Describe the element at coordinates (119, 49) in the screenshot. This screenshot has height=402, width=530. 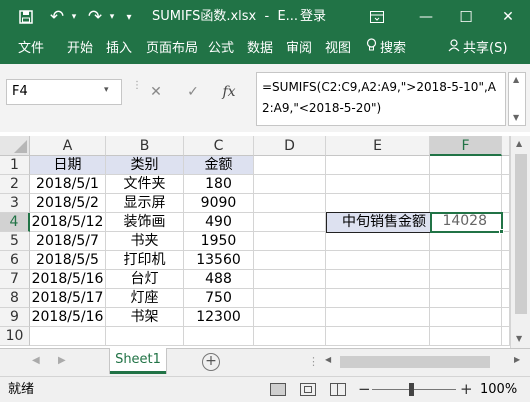
I see `tab-insert: 插入` at that location.